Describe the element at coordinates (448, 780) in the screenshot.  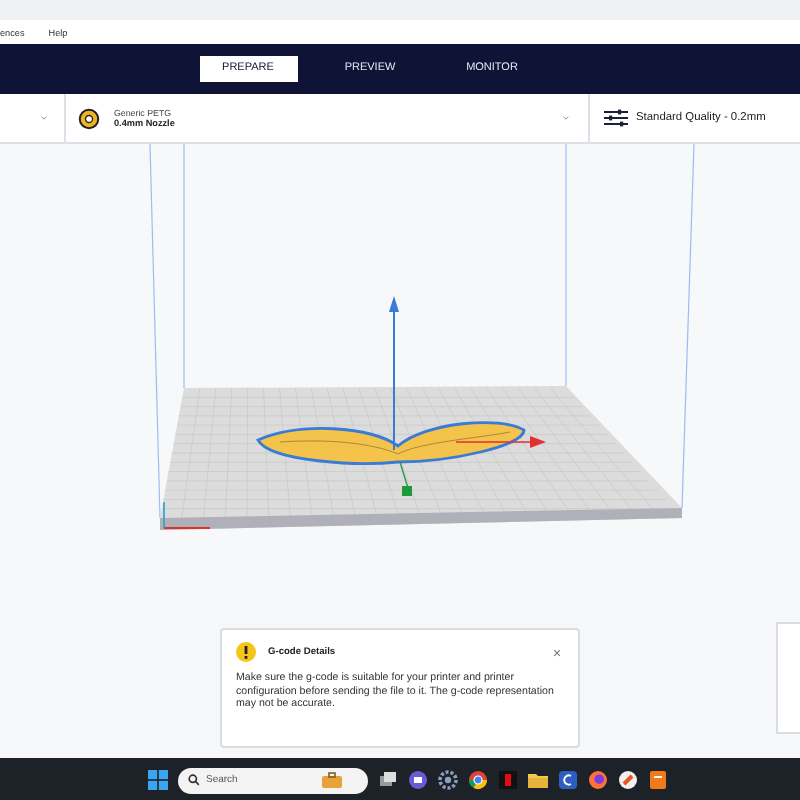
I see `gear-icon` at that location.